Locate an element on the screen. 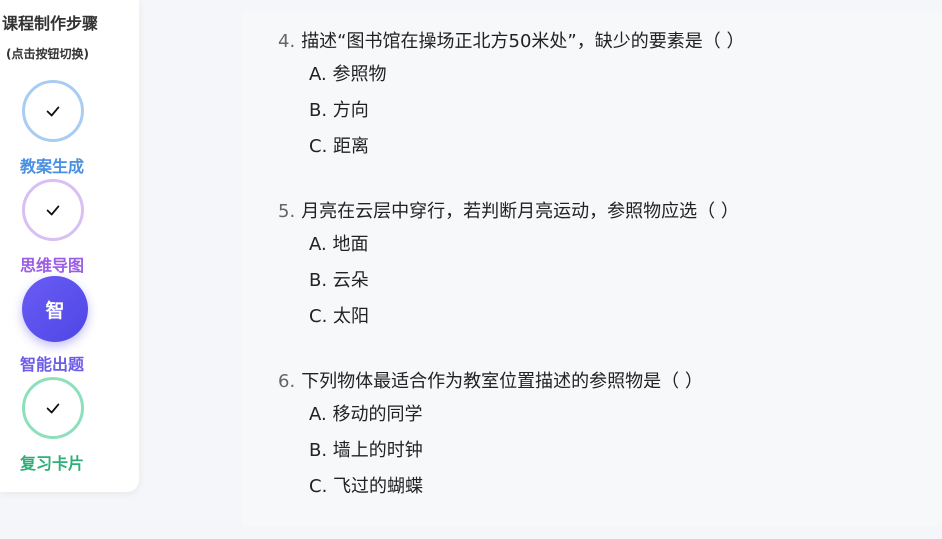 The width and height of the screenshot is (942, 539). step-label-mind-map: 思维导图 is located at coordinates (52, 265).